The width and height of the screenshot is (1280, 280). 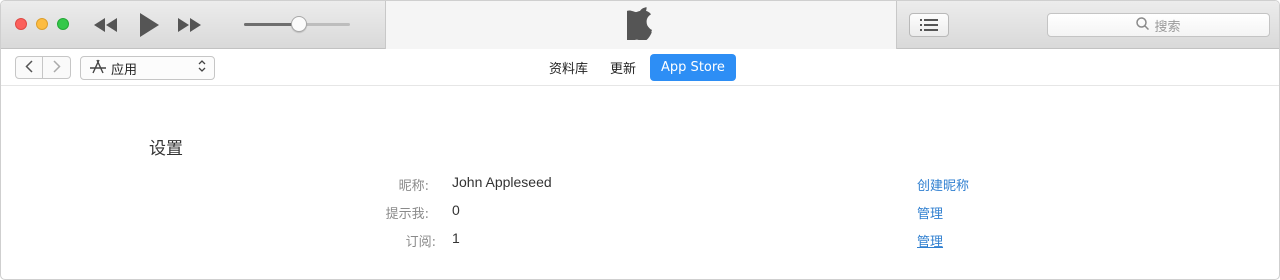 I want to click on volume-slider, so click(x=297, y=24).